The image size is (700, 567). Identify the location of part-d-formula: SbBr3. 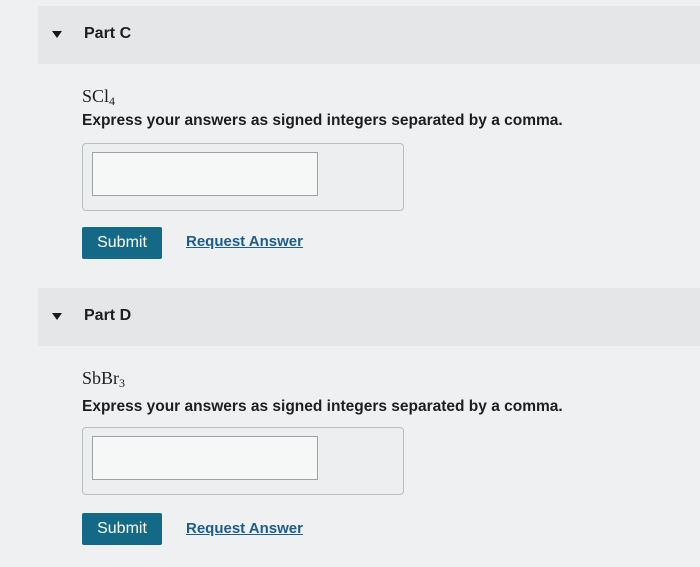
(103, 379).